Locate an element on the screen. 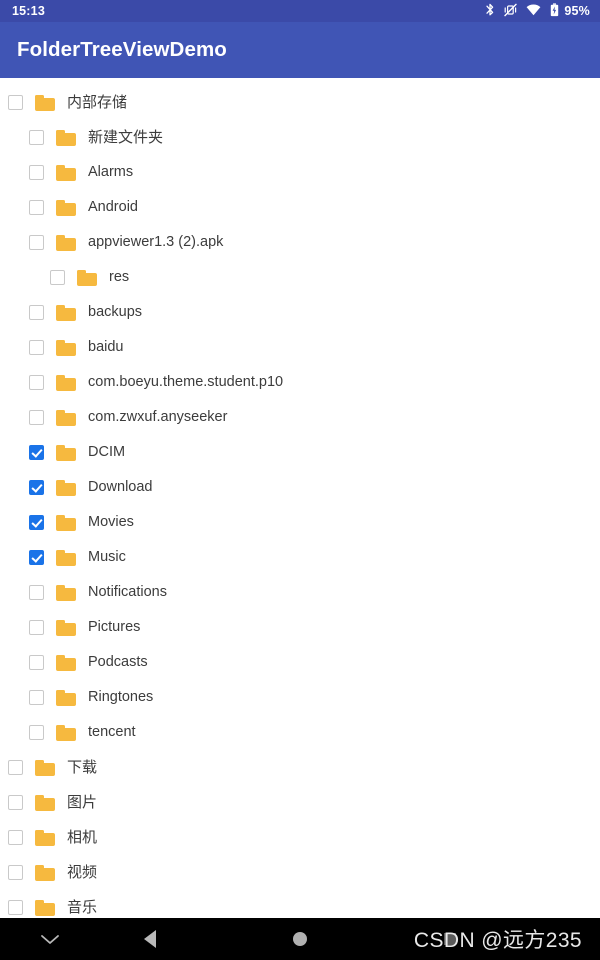 The height and width of the screenshot is (960, 600). home-button is located at coordinates (300, 939).